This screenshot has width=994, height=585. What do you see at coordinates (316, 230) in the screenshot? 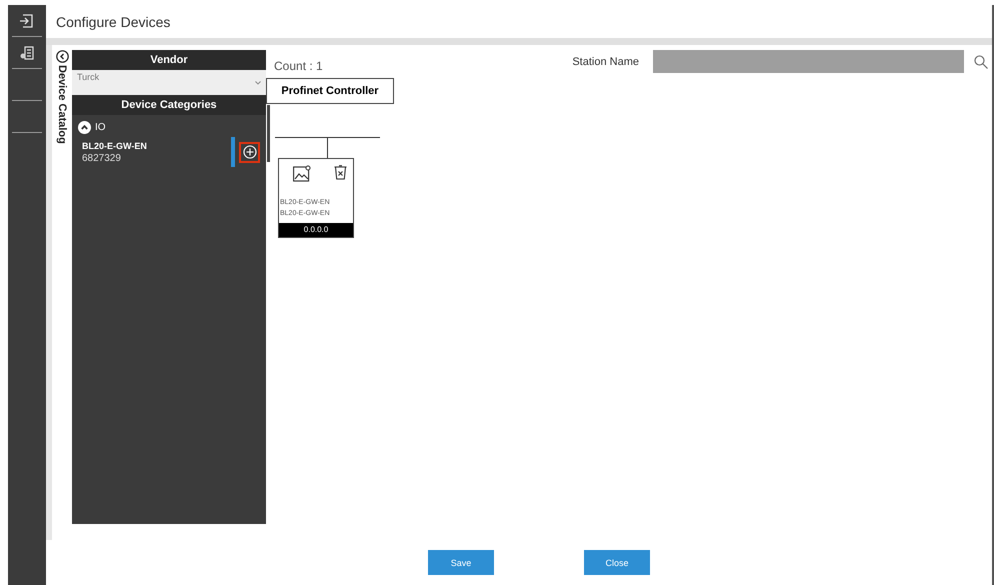
I see `ip-address: 0.0.0.0` at bounding box center [316, 230].